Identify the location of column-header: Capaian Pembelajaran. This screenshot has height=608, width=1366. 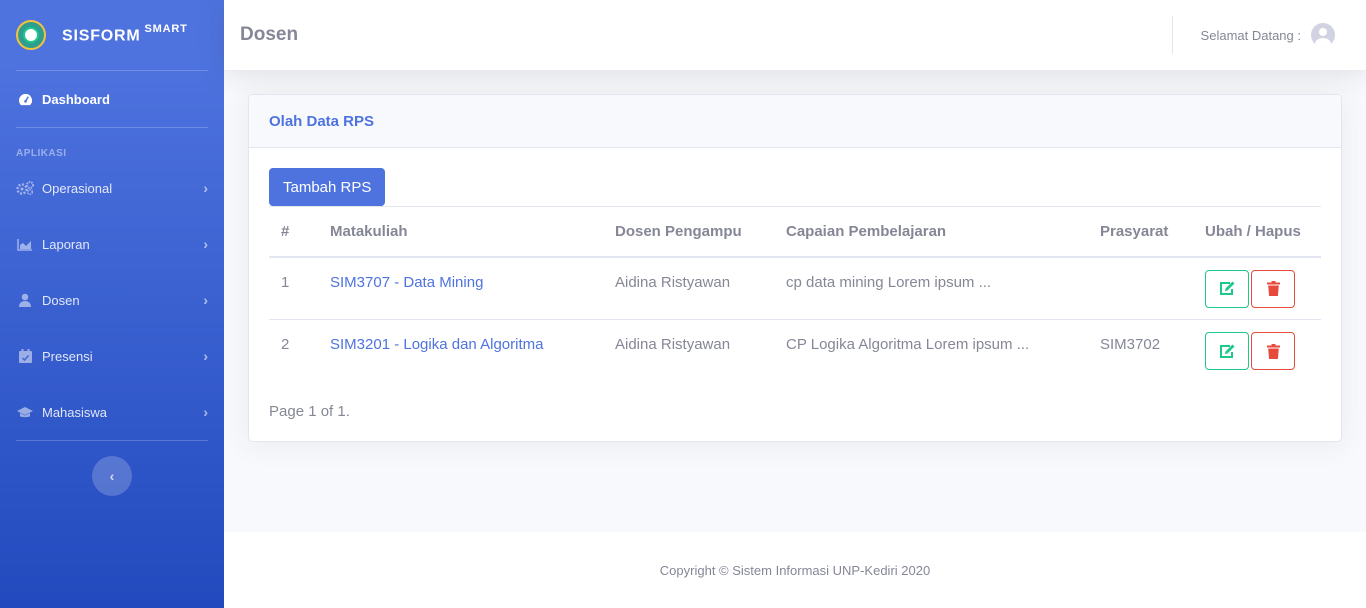
(931, 232).